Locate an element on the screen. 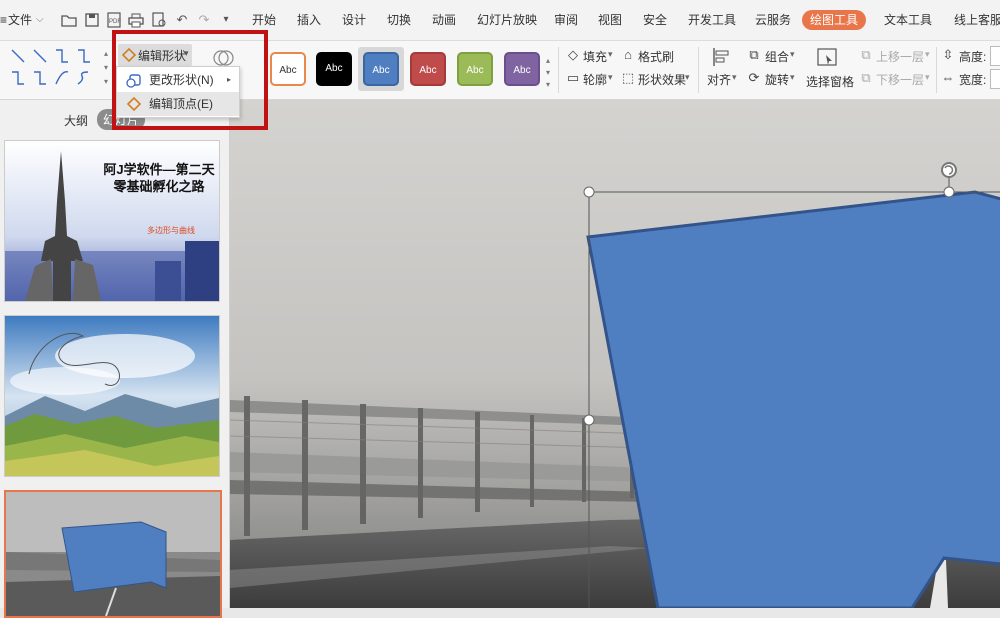 The image size is (1000, 618). tab-insert: 插入 is located at coordinates (309, 20).